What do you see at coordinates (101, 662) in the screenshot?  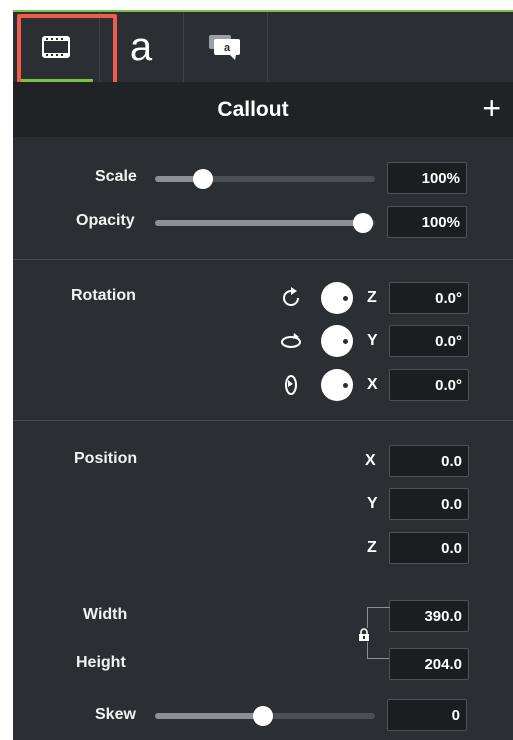 I see `height-label: Height` at bounding box center [101, 662].